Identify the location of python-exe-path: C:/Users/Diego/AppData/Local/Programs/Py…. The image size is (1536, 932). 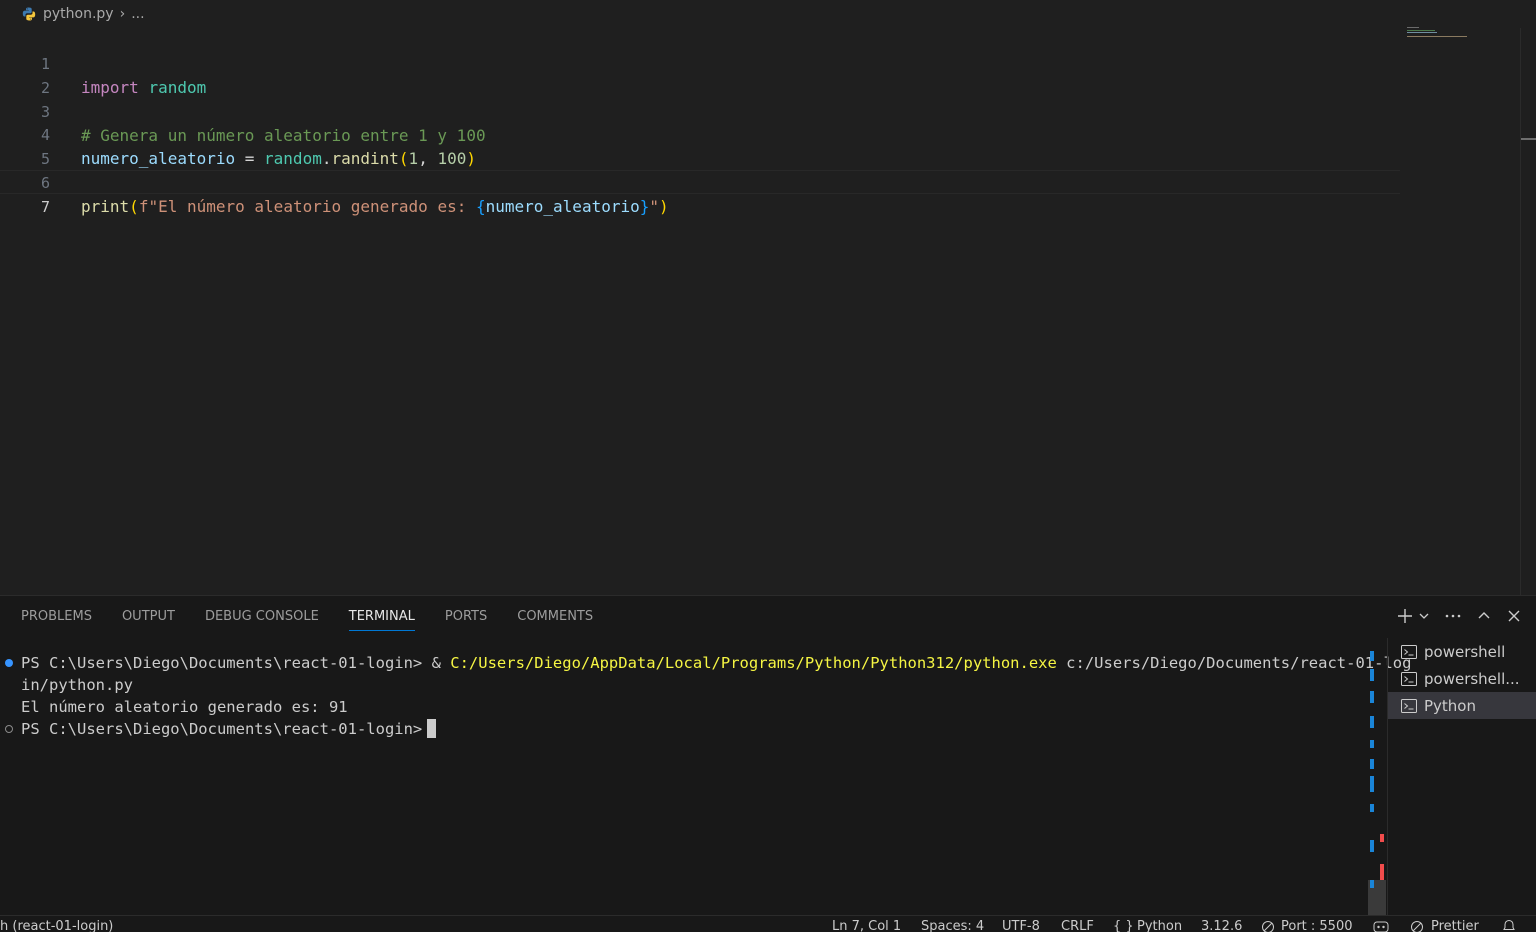
(753, 663).